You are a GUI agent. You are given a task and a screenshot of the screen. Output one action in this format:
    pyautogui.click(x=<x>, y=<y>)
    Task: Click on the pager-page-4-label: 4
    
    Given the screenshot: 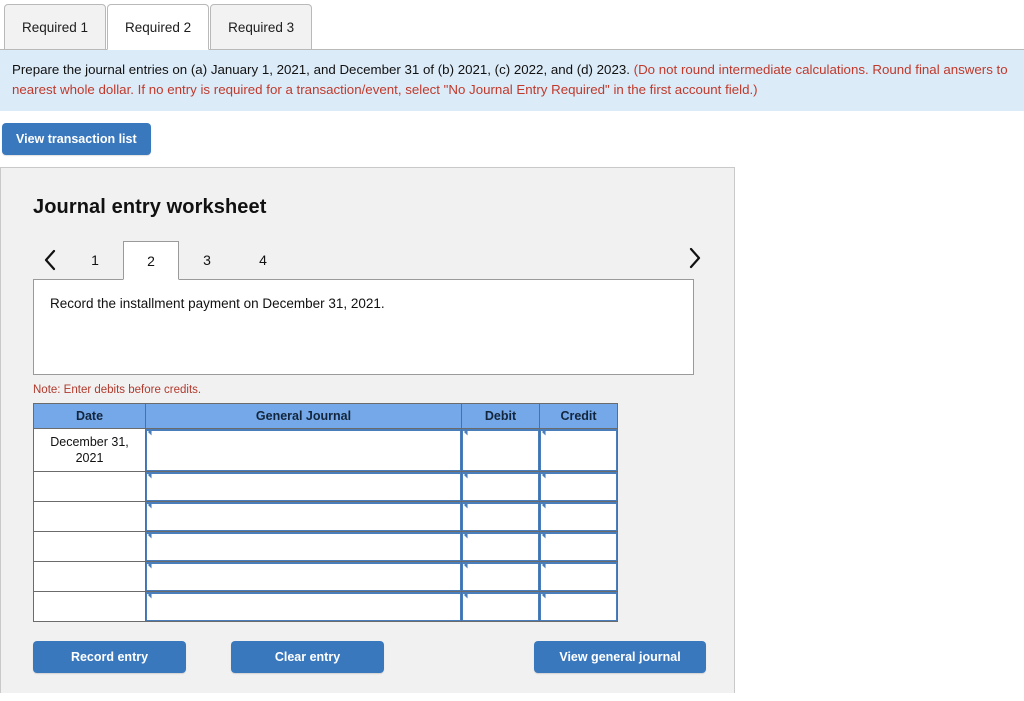 What is the action you would take?
    pyautogui.click(x=263, y=260)
    